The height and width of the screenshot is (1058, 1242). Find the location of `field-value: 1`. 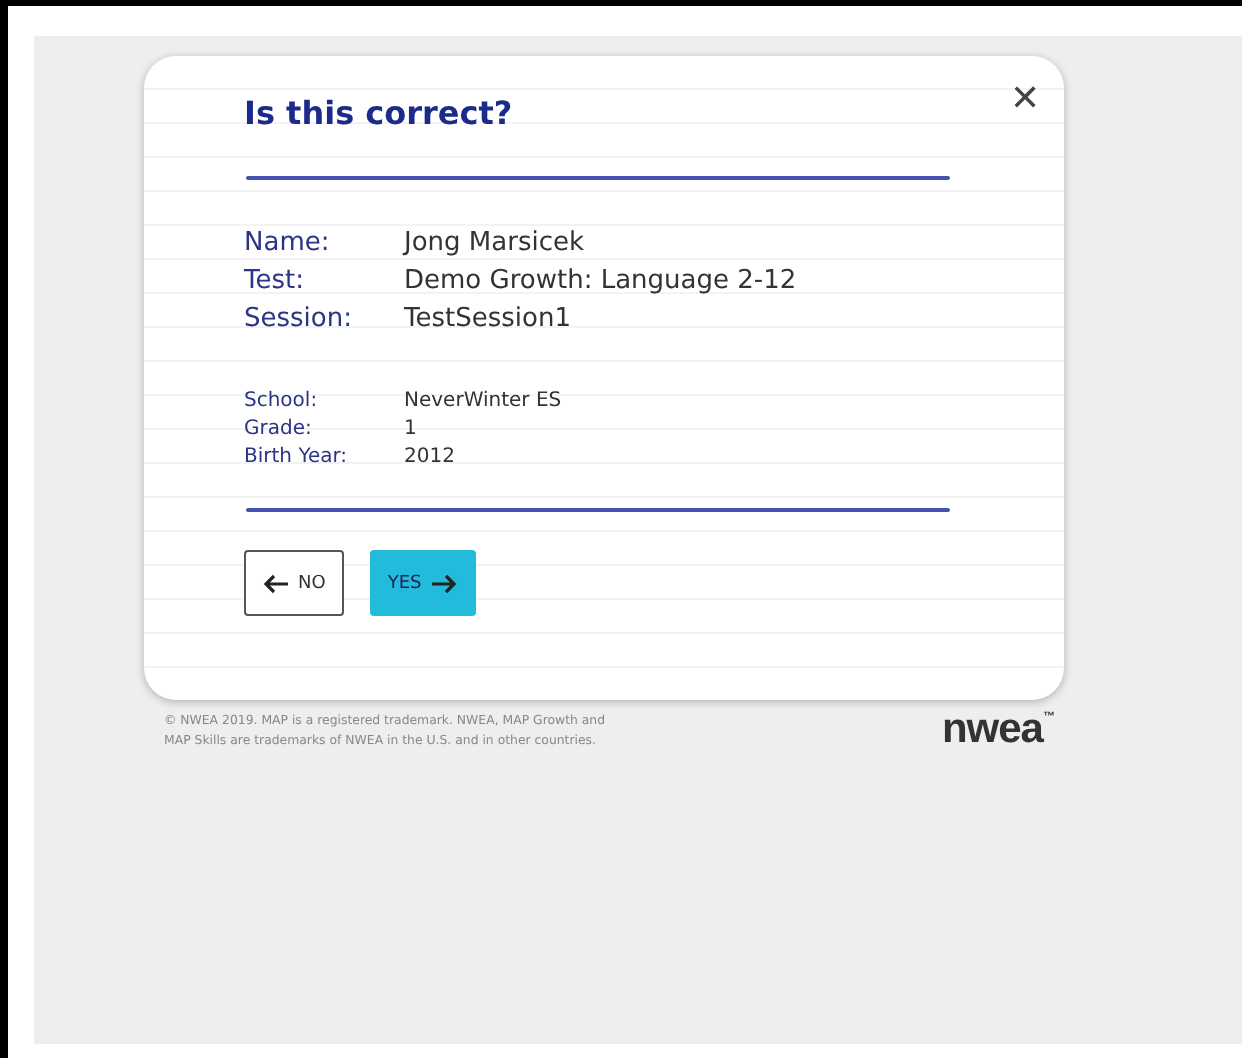

field-value: 1 is located at coordinates (411, 429).